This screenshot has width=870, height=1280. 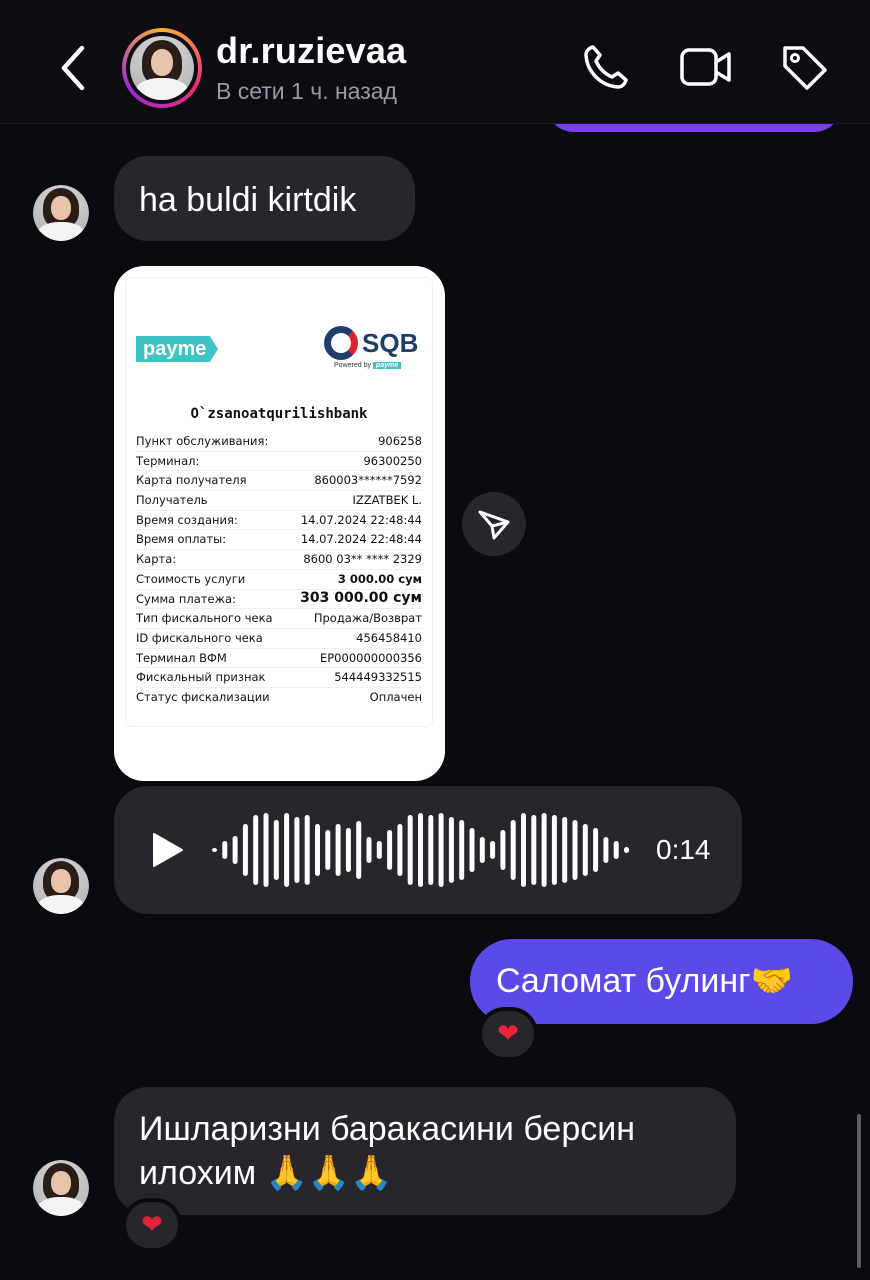 What do you see at coordinates (266, 1173) in the screenshot?
I see `message-text-line: илохим 🙏🙏🙏` at bounding box center [266, 1173].